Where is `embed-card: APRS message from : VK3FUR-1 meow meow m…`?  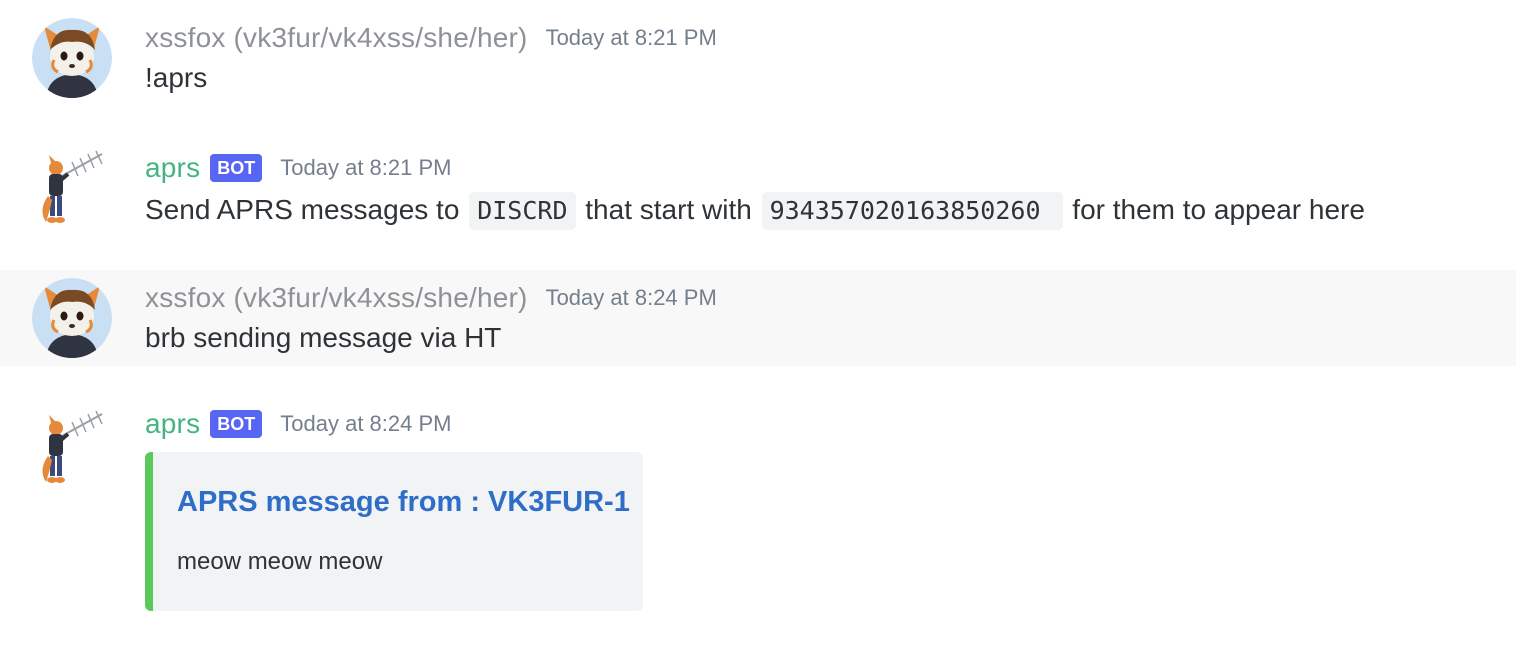
embed-card: APRS message from : VK3FUR-1 meow meow m… is located at coordinates (394, 531).